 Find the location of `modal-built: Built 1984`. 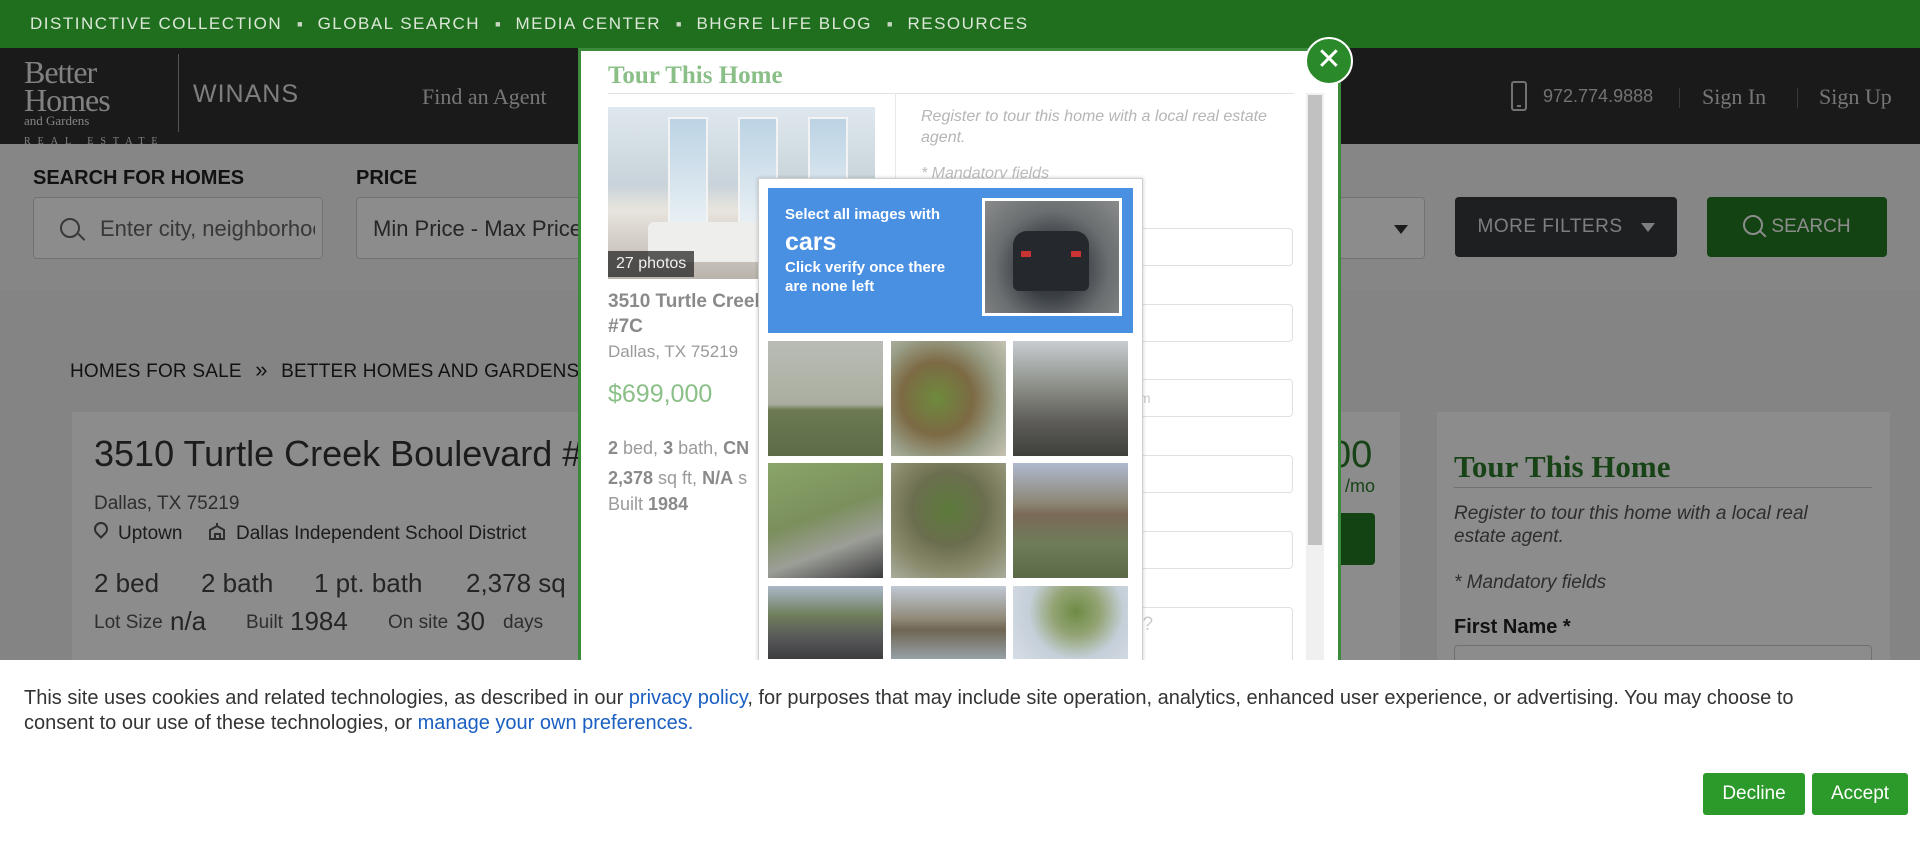

modal-built: Built 1984 is located at coordinates (648, 504).